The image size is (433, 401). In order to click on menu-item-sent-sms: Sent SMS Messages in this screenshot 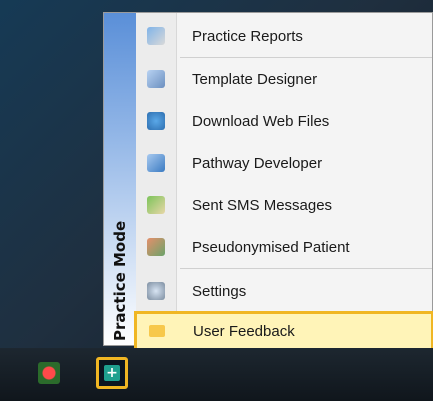, I will do `click(284, 205)`.